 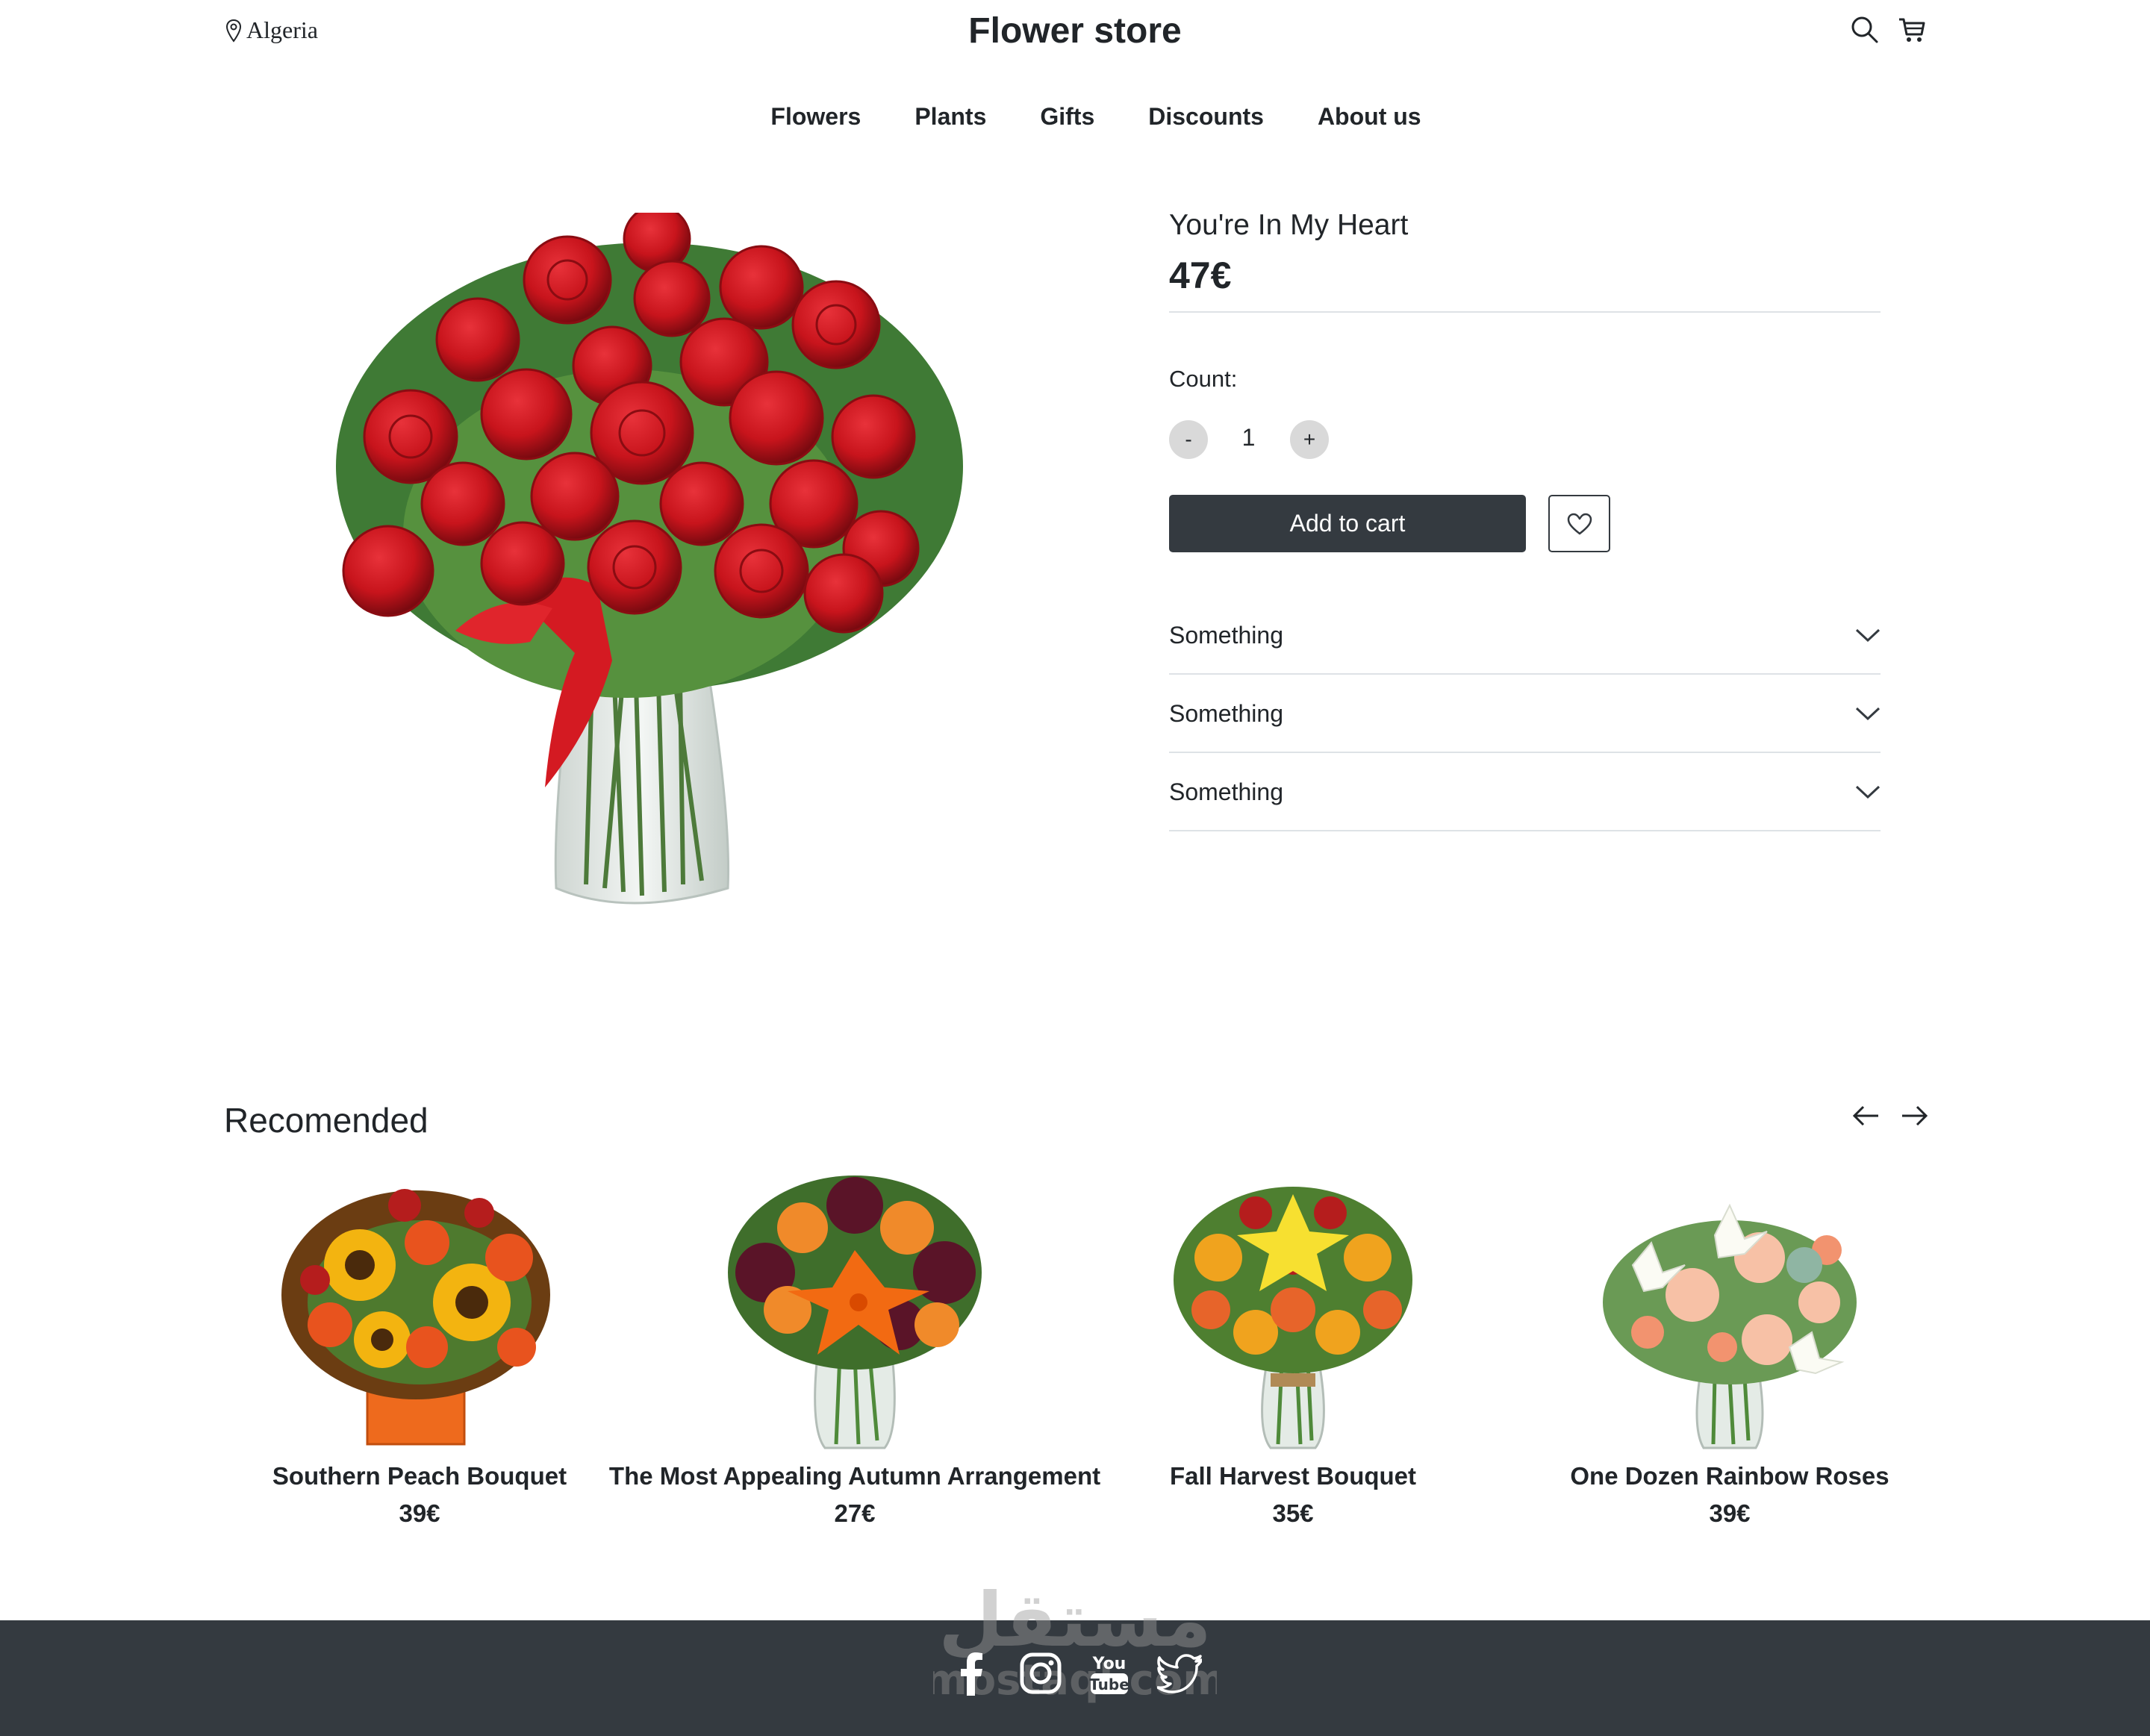 What do you see at coordinates (1206, 117) in the screenshot?
I see `nav-item-discounts: Discounts` at bounding box center [1206, 117].